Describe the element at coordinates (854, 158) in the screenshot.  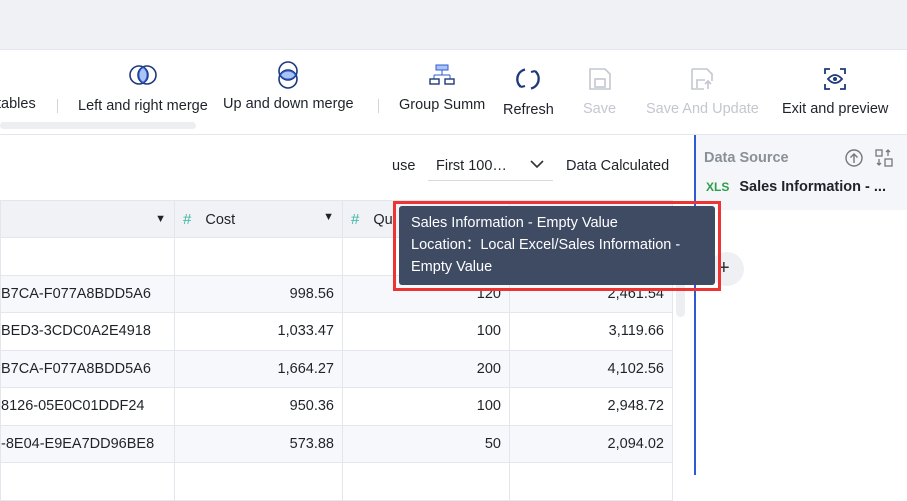
I see `upload-history-icon` at that location.